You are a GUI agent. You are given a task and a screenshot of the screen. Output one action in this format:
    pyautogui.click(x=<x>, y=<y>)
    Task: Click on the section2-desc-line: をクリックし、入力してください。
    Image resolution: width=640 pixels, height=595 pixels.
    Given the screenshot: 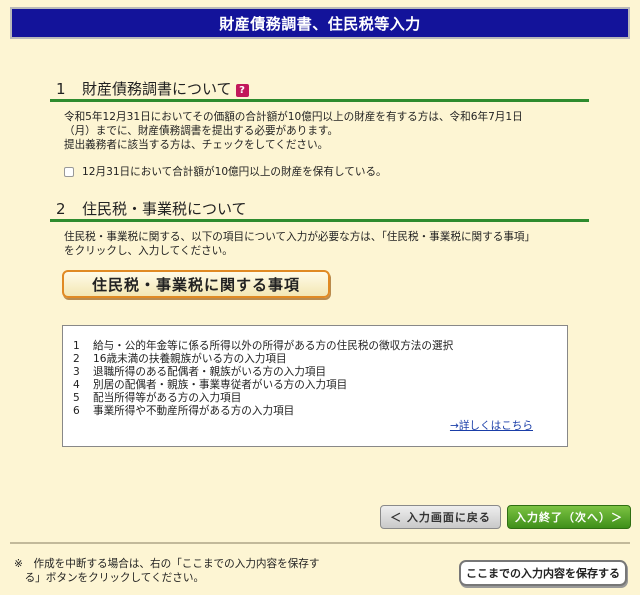 What is the action you would take?
    pyautogui.click(x=148, y=251)
    